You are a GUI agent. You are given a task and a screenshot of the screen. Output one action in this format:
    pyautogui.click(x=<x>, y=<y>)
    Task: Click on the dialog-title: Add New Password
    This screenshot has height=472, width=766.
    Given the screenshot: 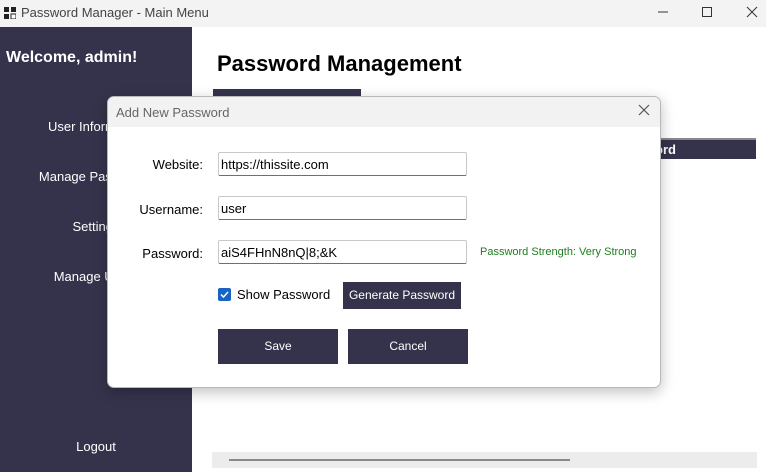 What is the action you would take?
    pyautogui.click(x=173, y=112)
    